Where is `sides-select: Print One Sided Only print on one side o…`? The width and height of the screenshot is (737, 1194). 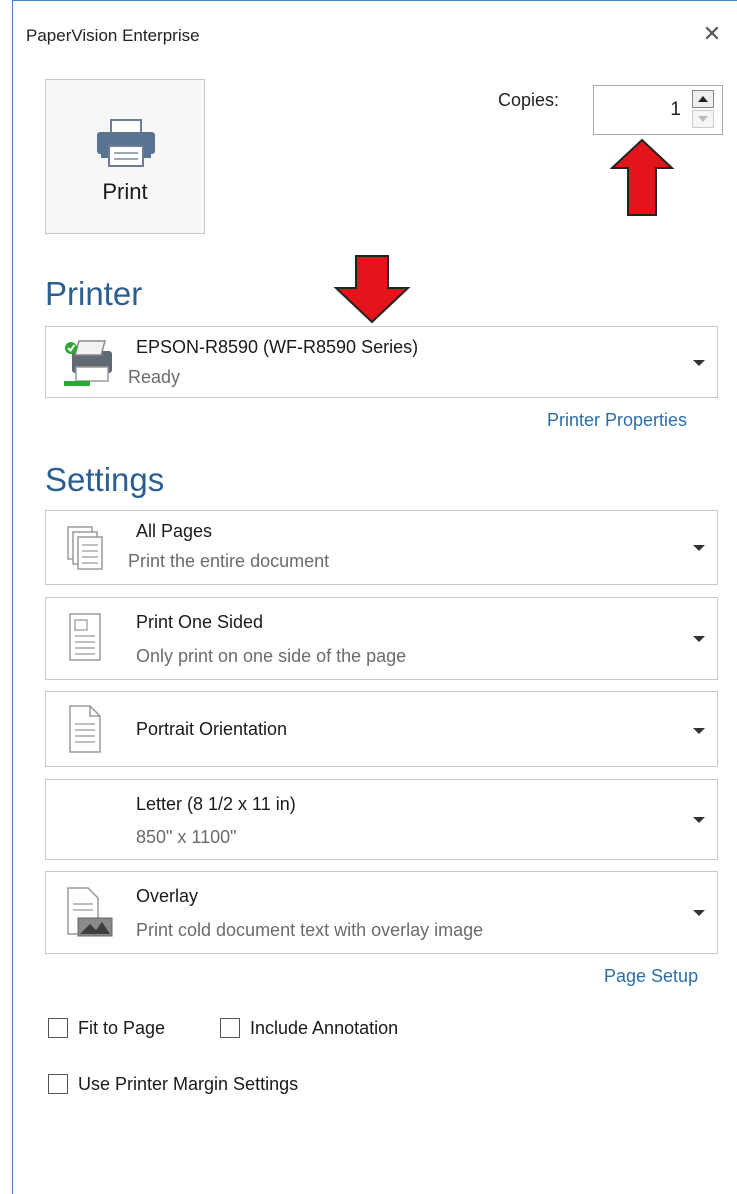
sides-select: Print One Sided Only print on one side o… is located at coordinates (381, 638).